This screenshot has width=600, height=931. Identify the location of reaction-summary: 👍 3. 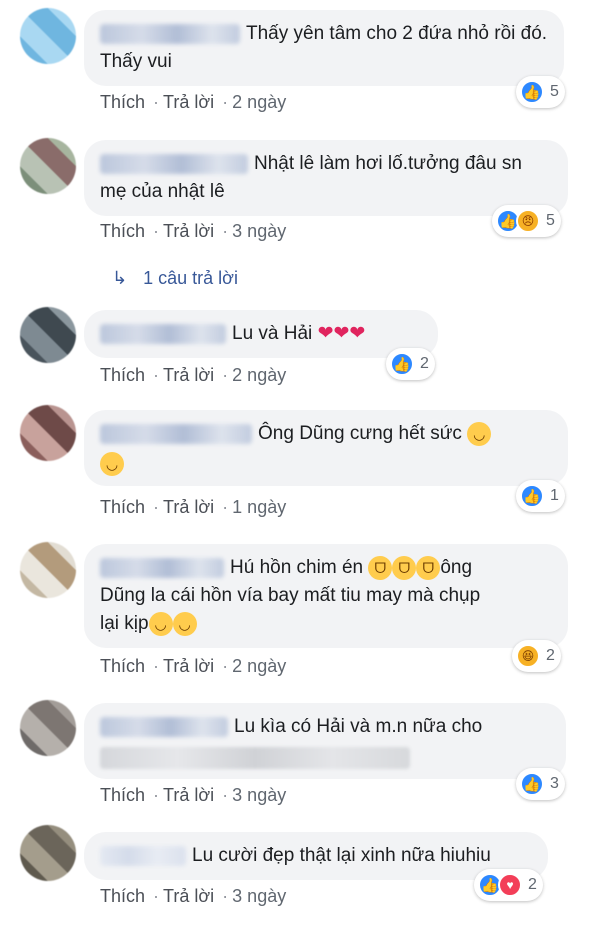
(540, 784).